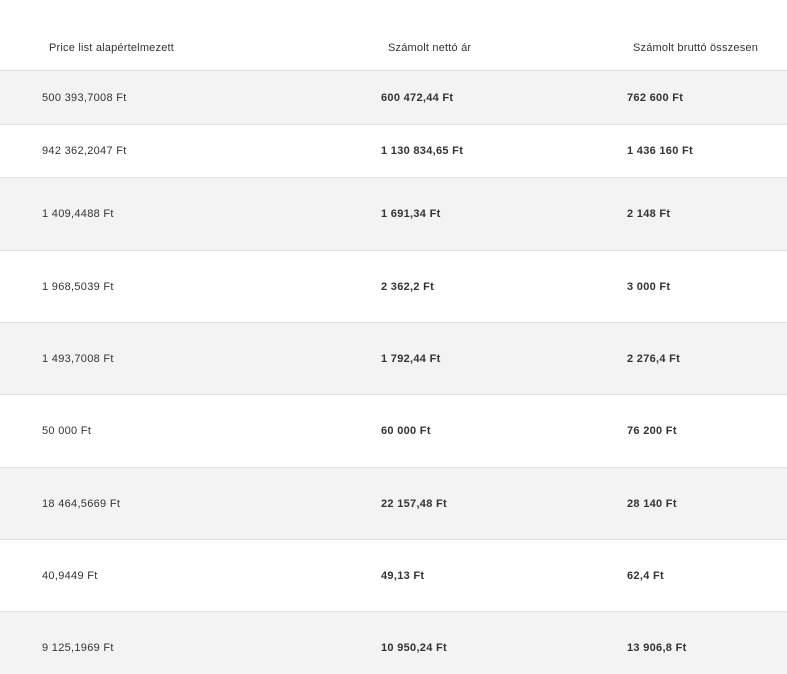 This screenshot has width=787, height=674. Describe the element at coordinates (652, 503) in the screenshot. I see `cell-gross-total: 28 140 Ft` at that location.